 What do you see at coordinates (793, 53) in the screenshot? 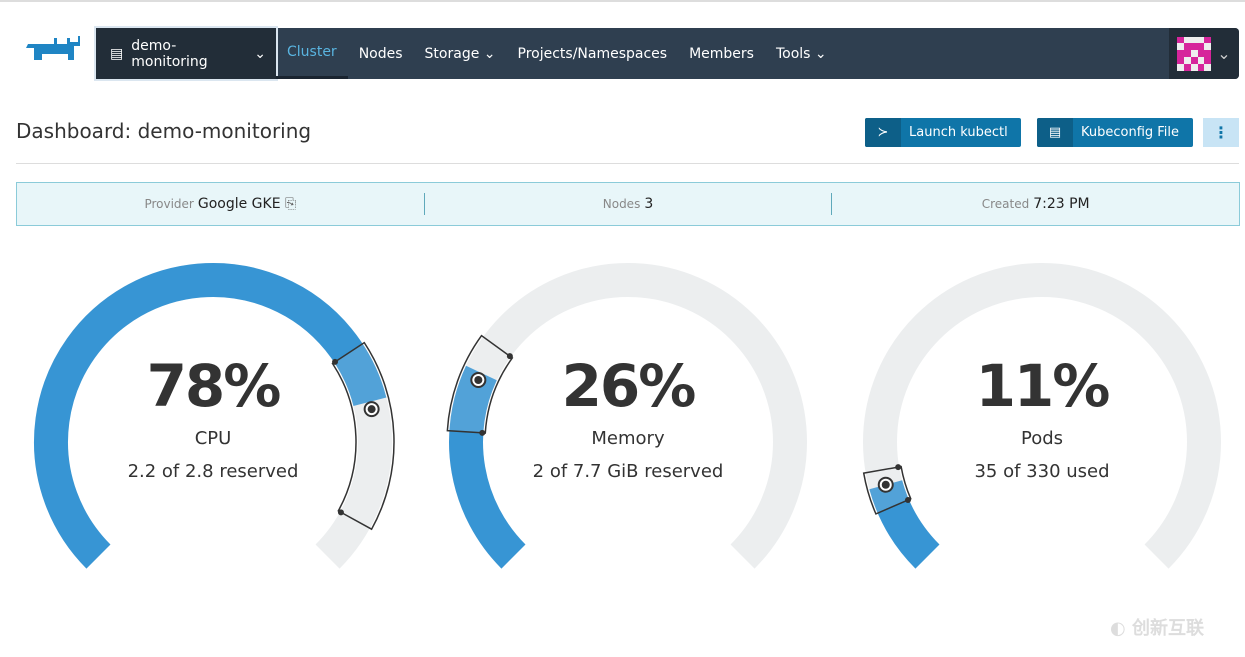
I see `nav-tools-label: Tools` at bounding box center [793, 53].